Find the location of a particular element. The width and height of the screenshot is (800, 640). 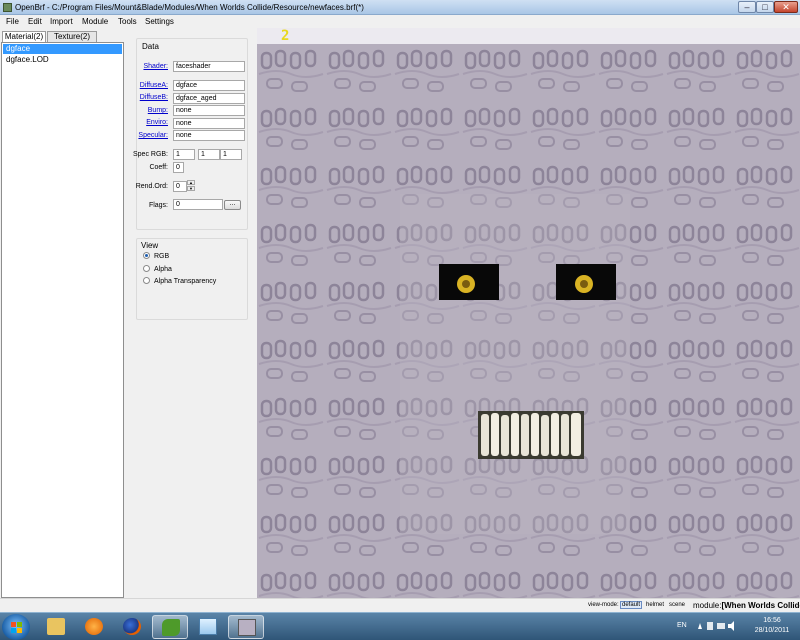

spec-rgb-label: Spec RGB: is located at coordinates (150, 154).